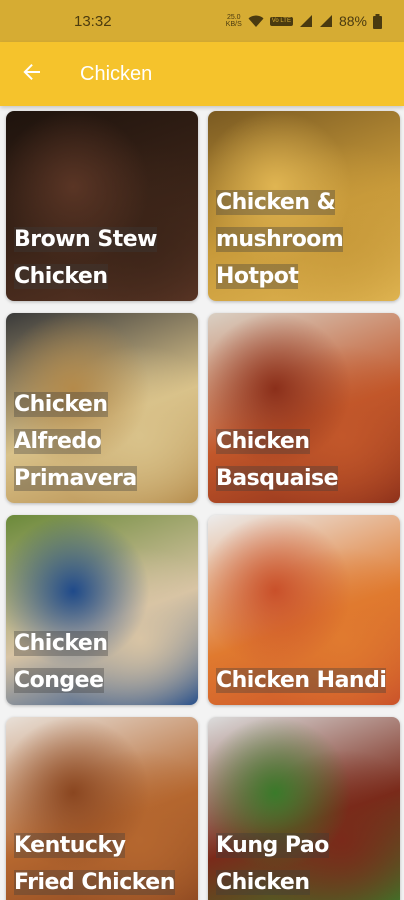  What do you see at coordinates (277, 460) in the screenshot?
I see `recipe-name: Chicken Basquaise` at bounding box center [277, 460].